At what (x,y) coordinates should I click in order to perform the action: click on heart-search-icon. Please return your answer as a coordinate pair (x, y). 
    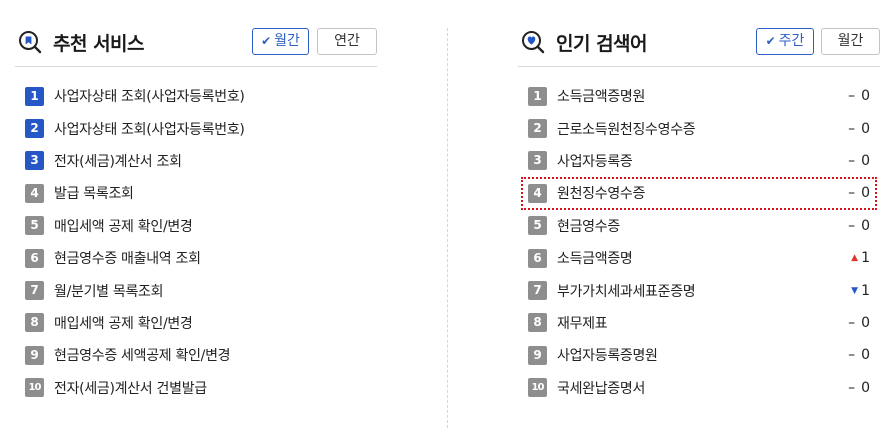
    Looking at the image, I should click on (533, 42).